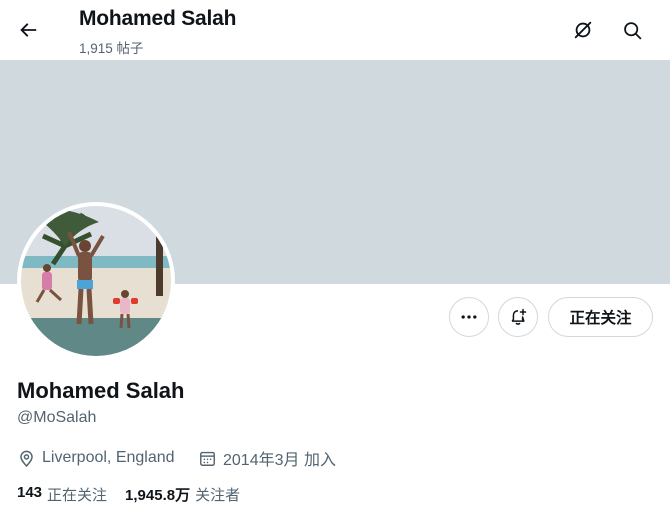 The image size is (670, 508). Describe the element at coordinates (108, 457) in the screenshot. I see `location-text: Liverpool, England` at that location.